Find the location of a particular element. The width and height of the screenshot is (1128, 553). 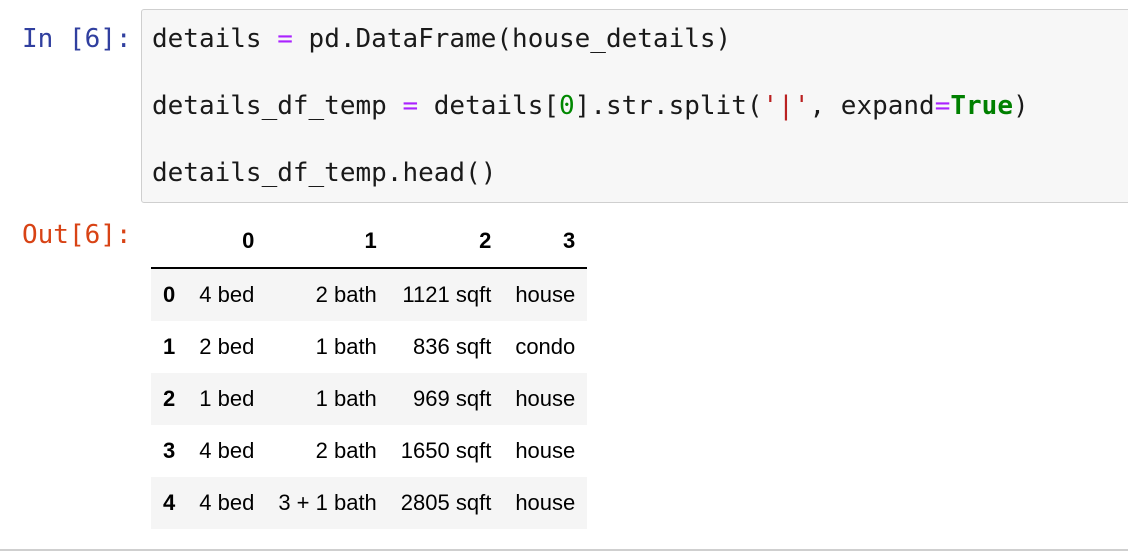

code-token: details[ is located at coordinates (496, 106).